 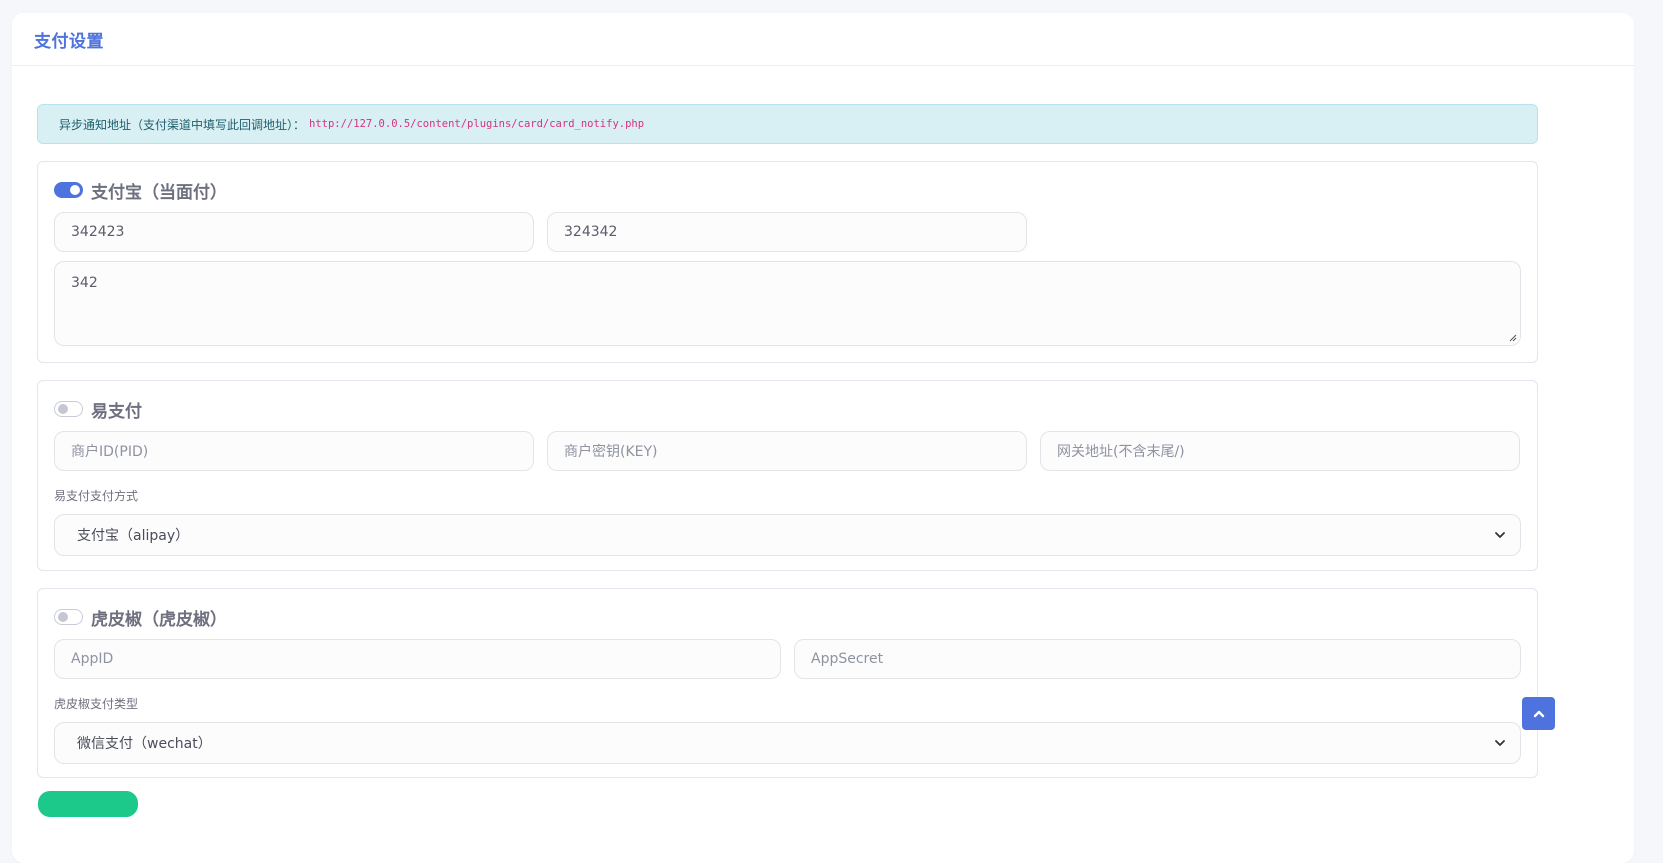 What do you see at coordinates (159, 192) in the screenshot?
I see `alipay-title: 支付宝（当面付）` at bounding box center [159, 192].